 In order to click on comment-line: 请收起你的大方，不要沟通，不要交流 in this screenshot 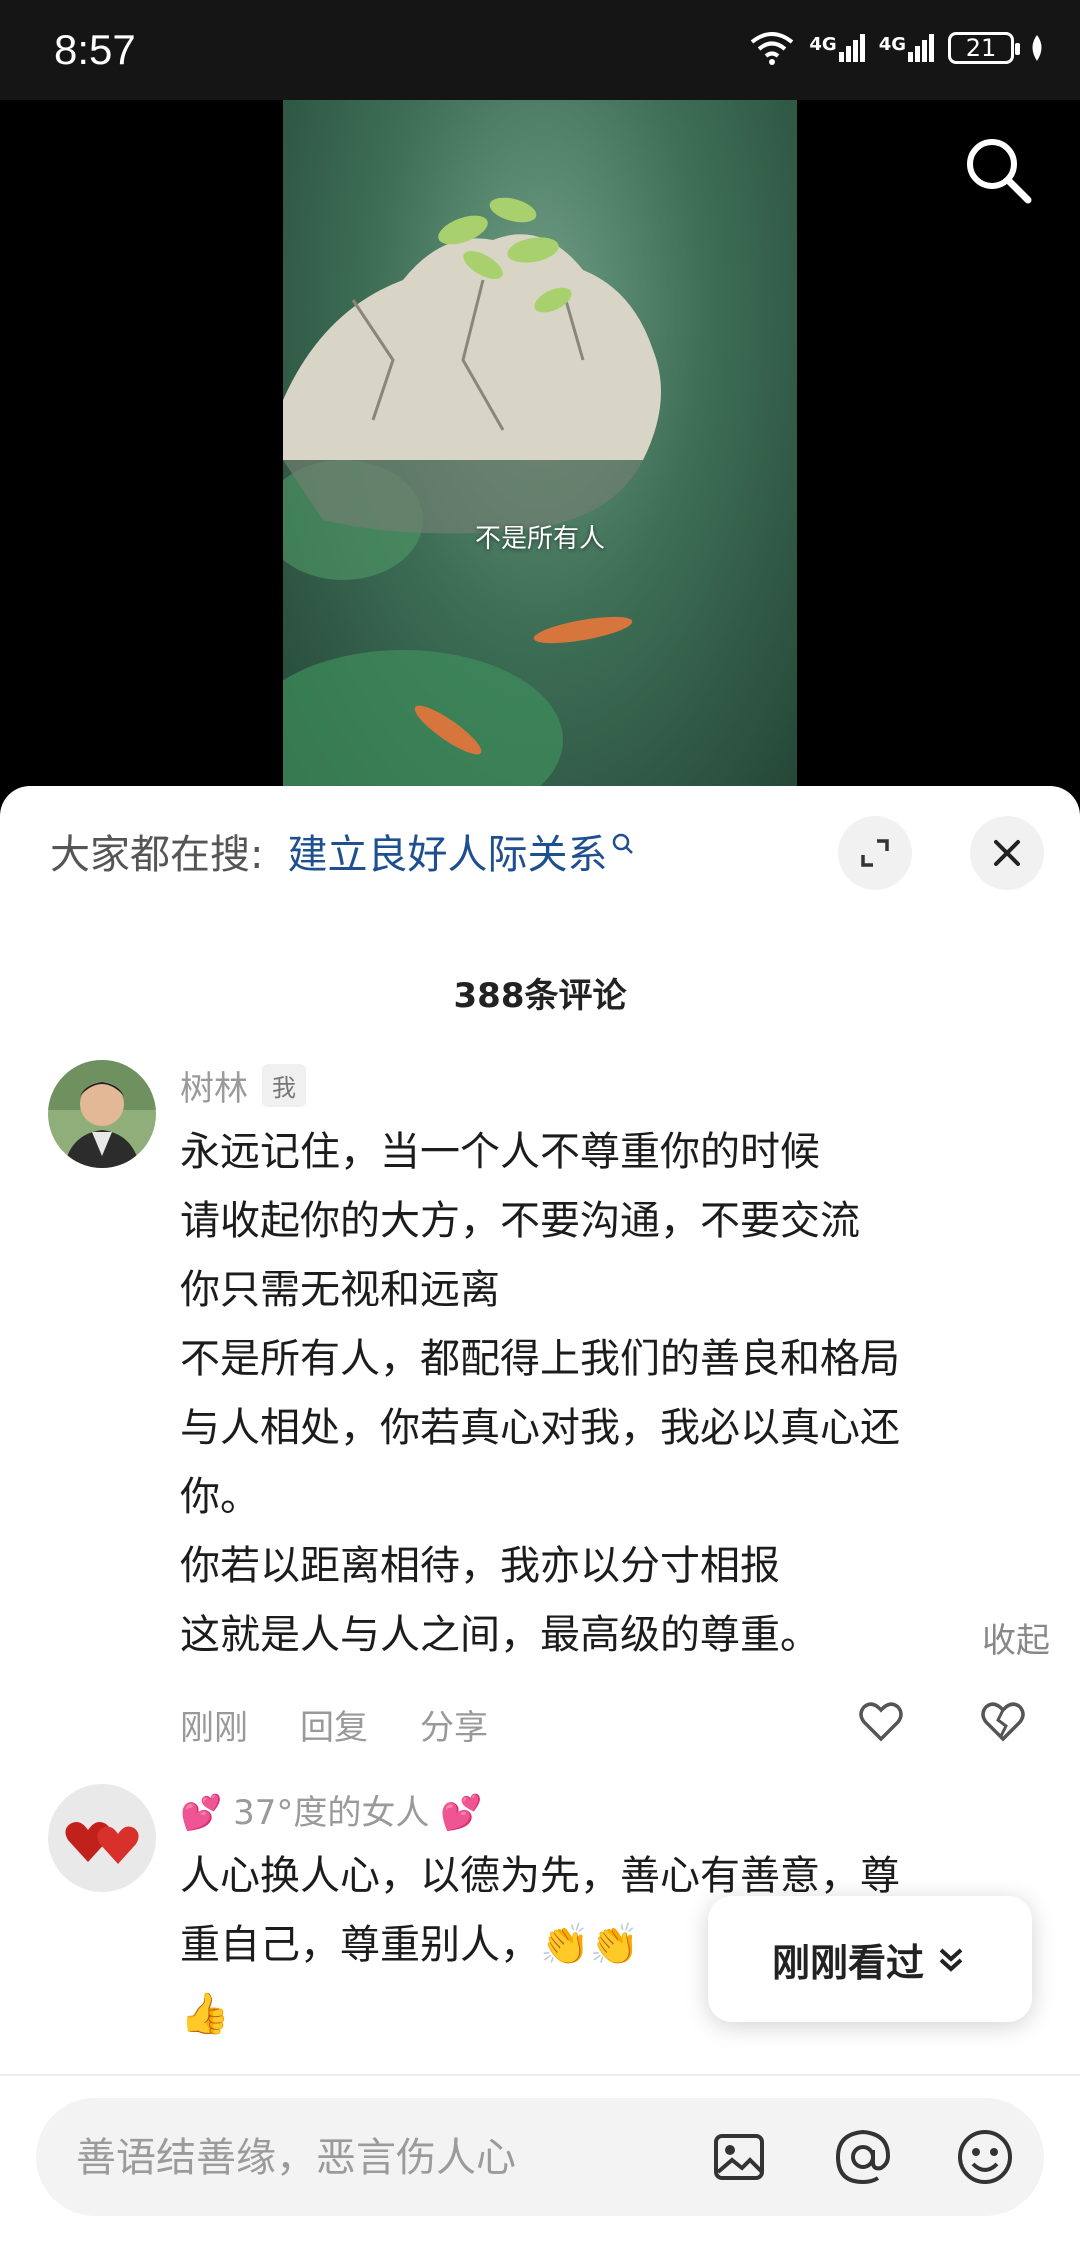, I will do `click(520, 1221)`.